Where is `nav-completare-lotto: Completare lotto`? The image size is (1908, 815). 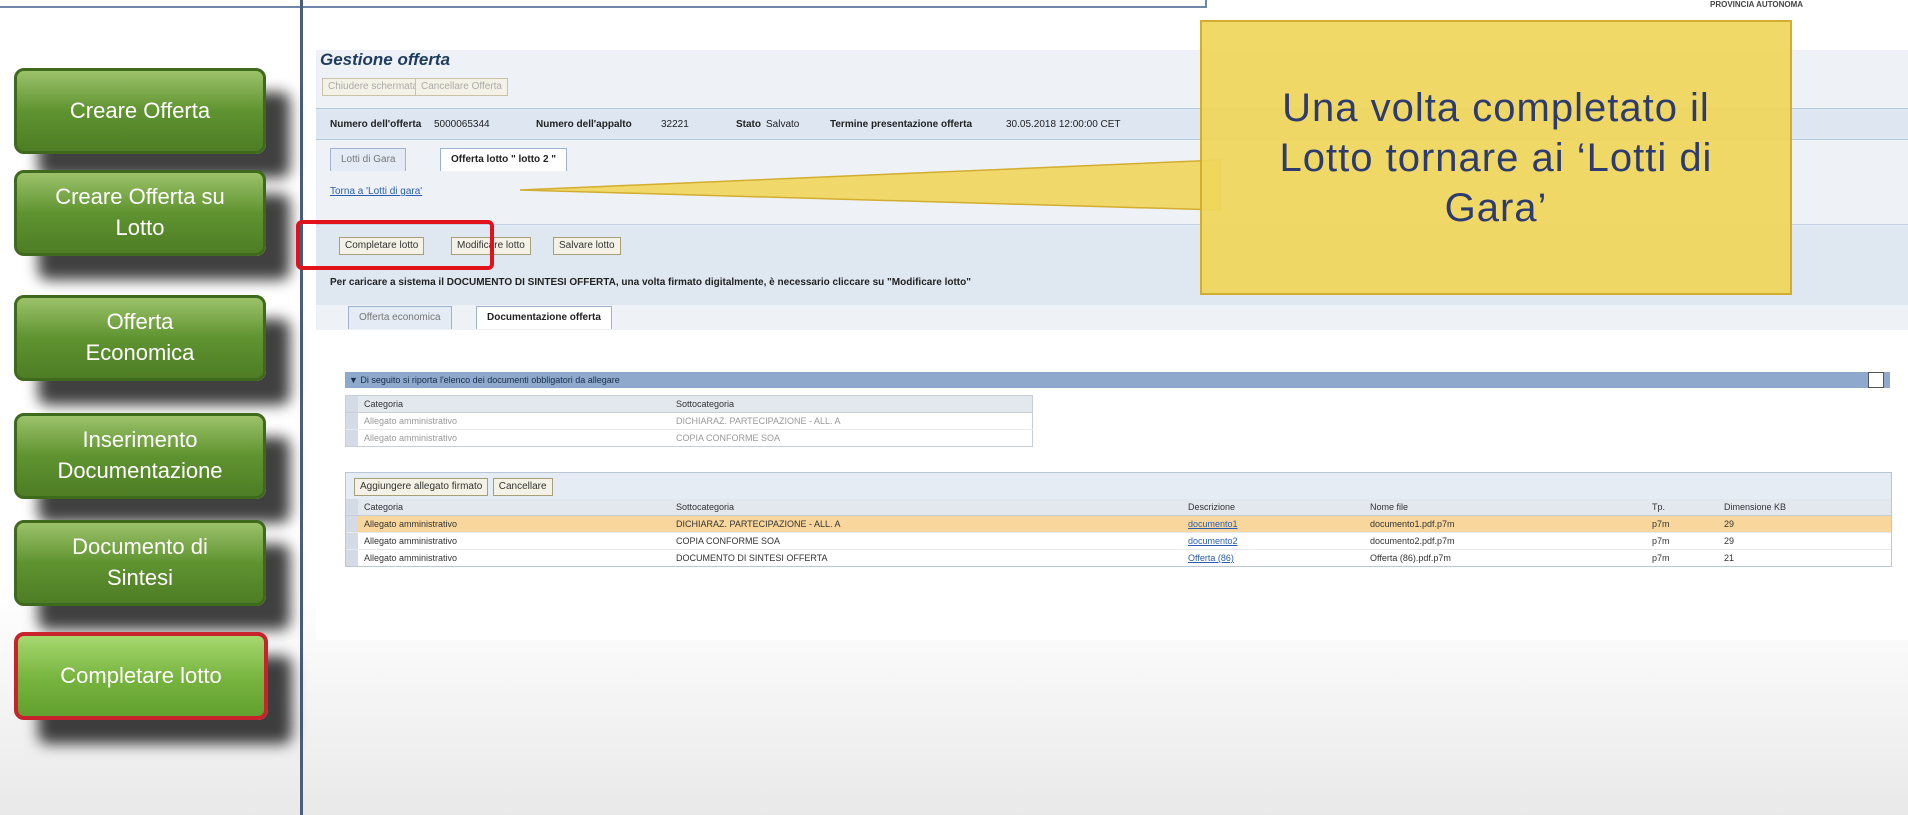
nav-completare-lotto: Completare lotto is located at coordinates (141, 676).